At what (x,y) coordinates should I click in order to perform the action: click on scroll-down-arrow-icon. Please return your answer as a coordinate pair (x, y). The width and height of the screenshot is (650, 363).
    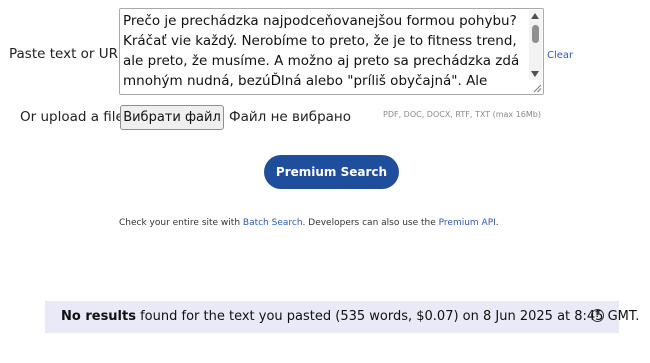
    Looking at the image, I should click on (535, 74).